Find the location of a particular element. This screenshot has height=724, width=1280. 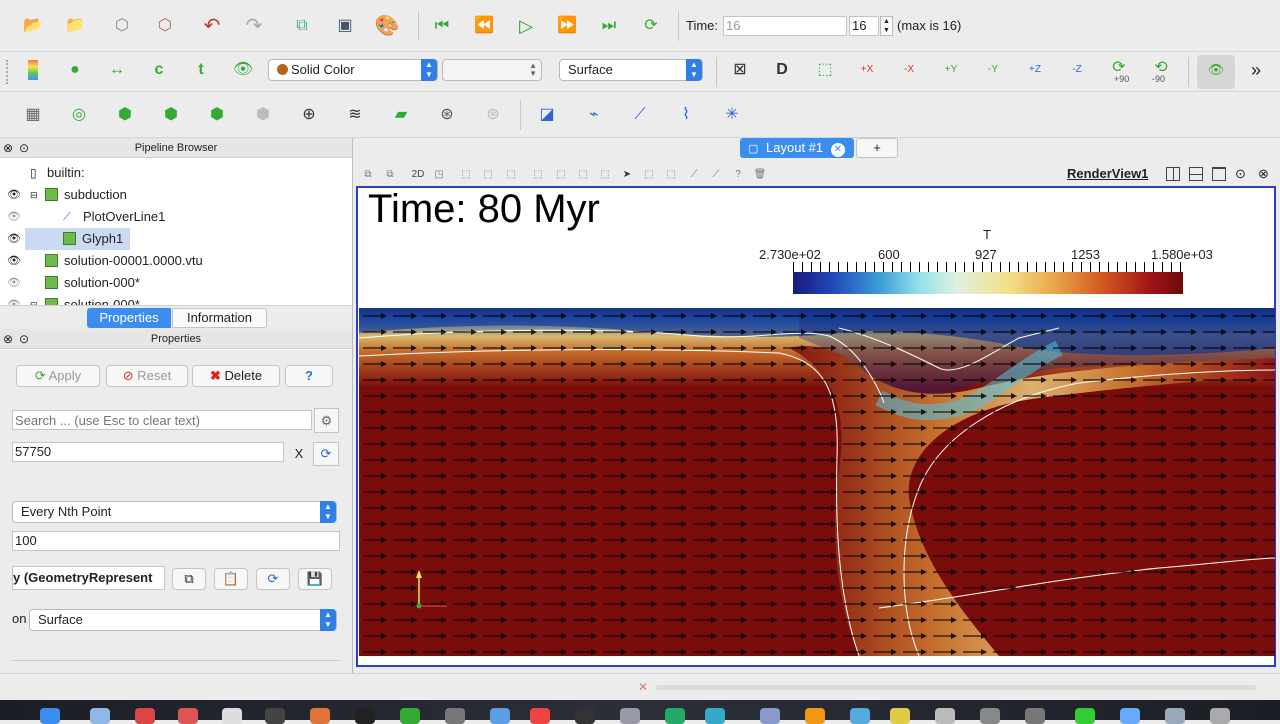

float-icon: ⊙ is located at coordinates (24, 148).